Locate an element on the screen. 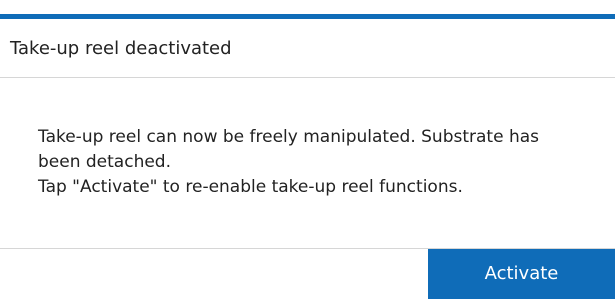 Image resolution: width=615 pixels, height=299 pixels. dialog-title: Take-up reel deactivated is located at coordinates (121, 48).